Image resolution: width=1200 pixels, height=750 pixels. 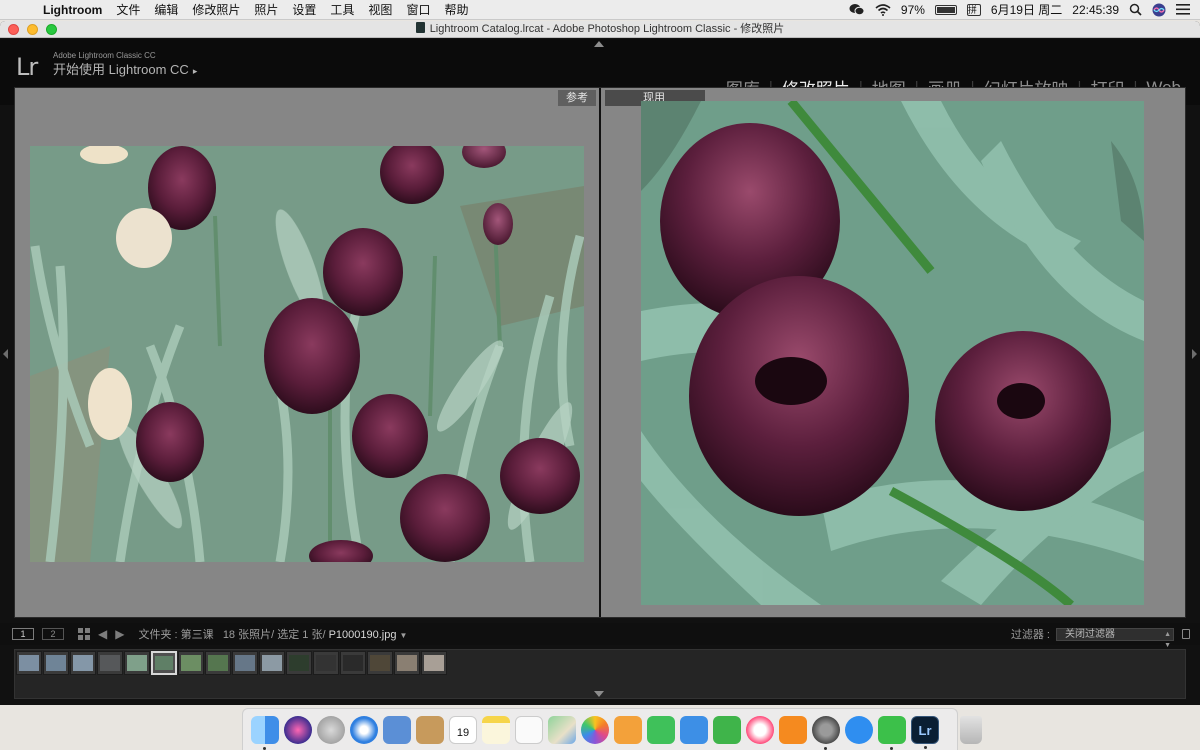 I want to click on menu-edit: 编辑, so click(x=166, y=9).